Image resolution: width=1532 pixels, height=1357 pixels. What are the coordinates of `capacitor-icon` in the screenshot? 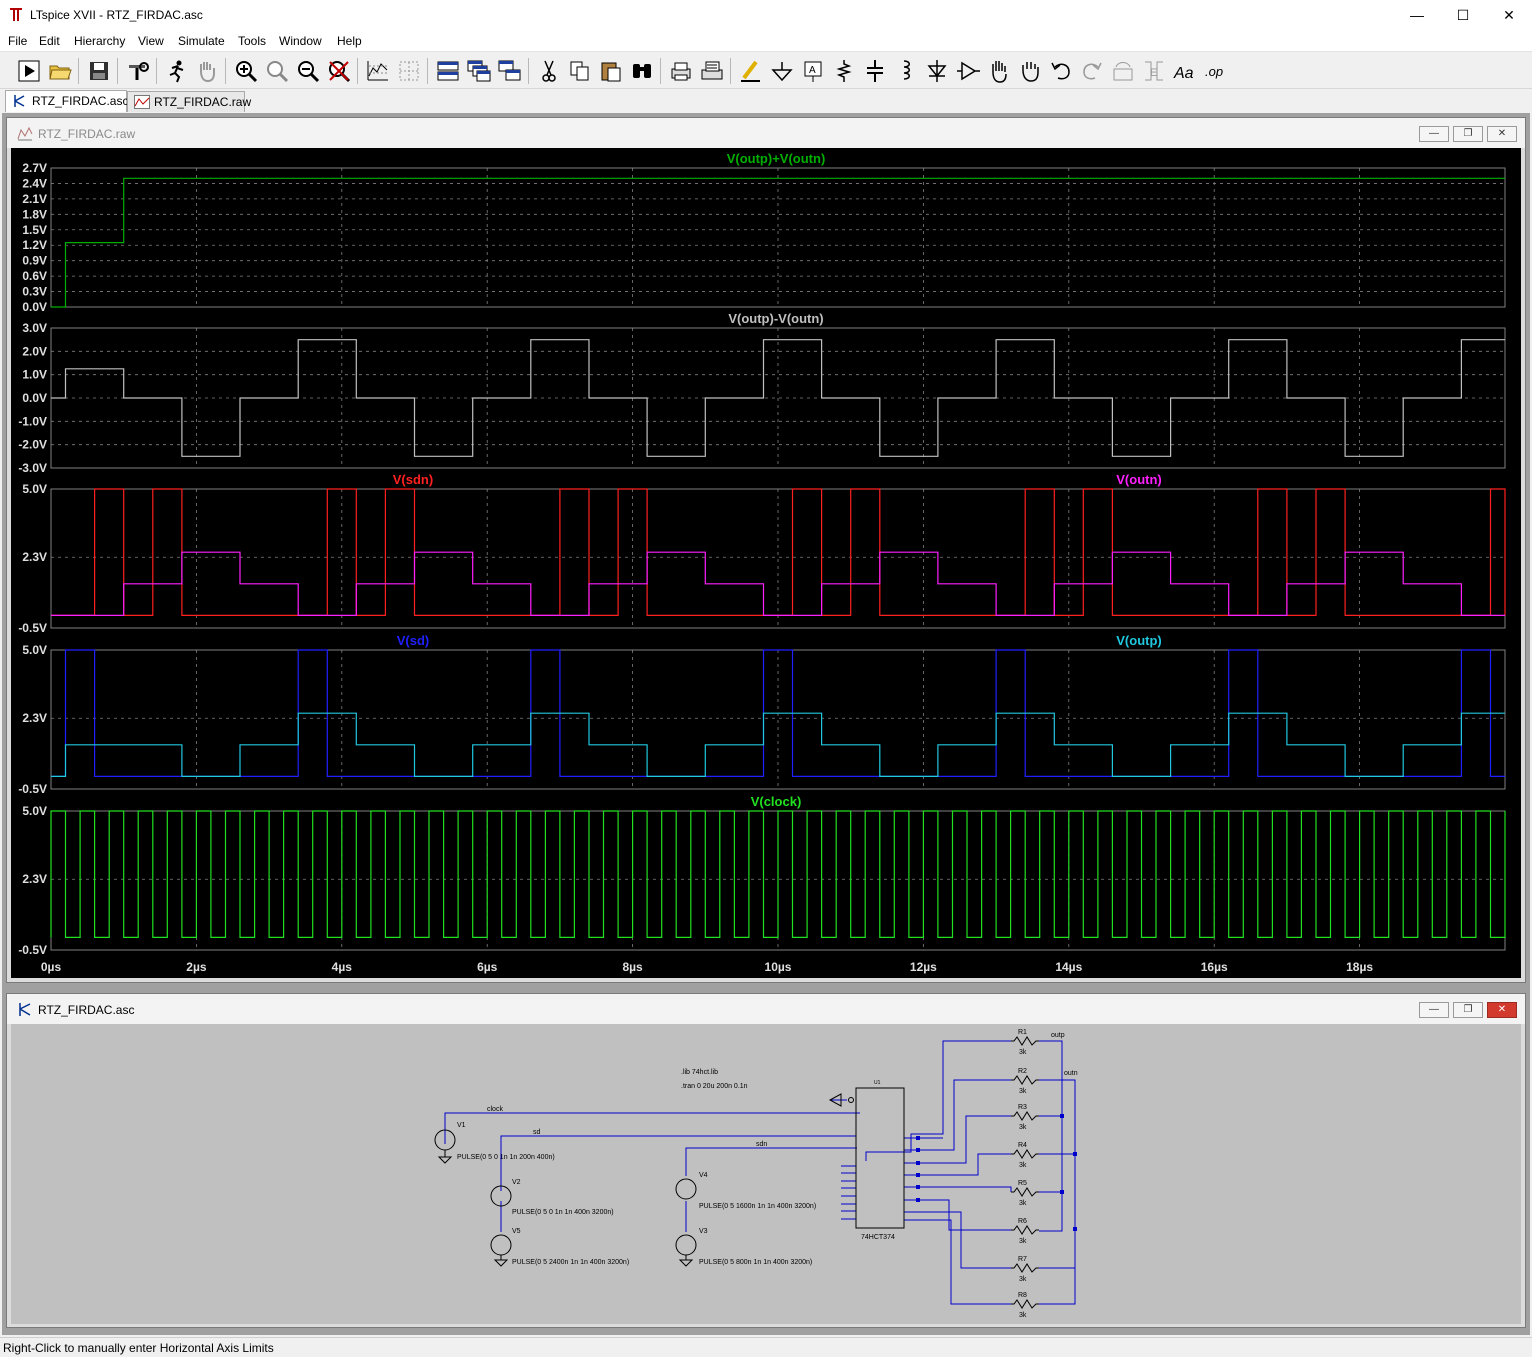 It's located at (875, 71).